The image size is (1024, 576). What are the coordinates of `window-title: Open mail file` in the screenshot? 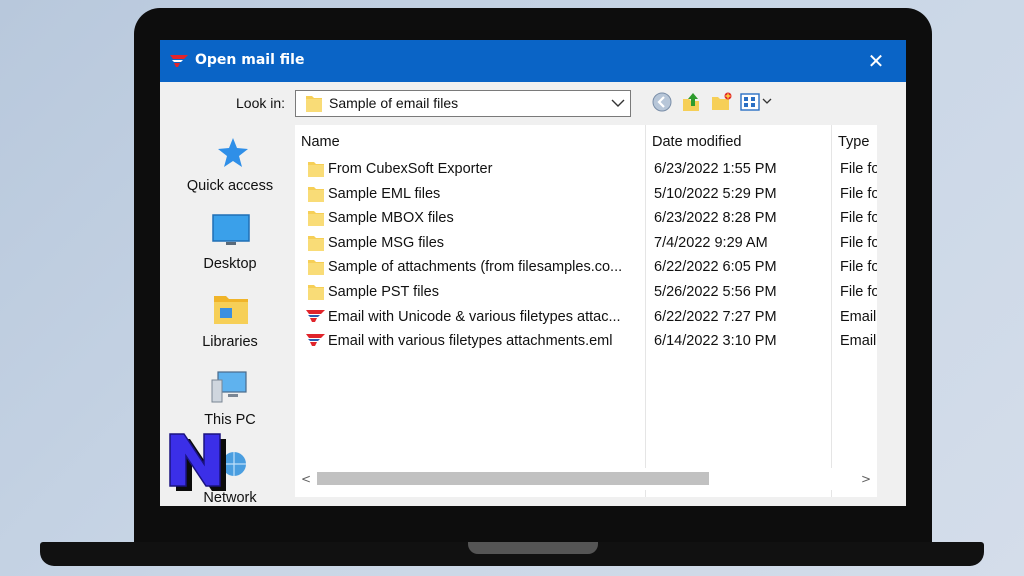 It's located at (250, 60).